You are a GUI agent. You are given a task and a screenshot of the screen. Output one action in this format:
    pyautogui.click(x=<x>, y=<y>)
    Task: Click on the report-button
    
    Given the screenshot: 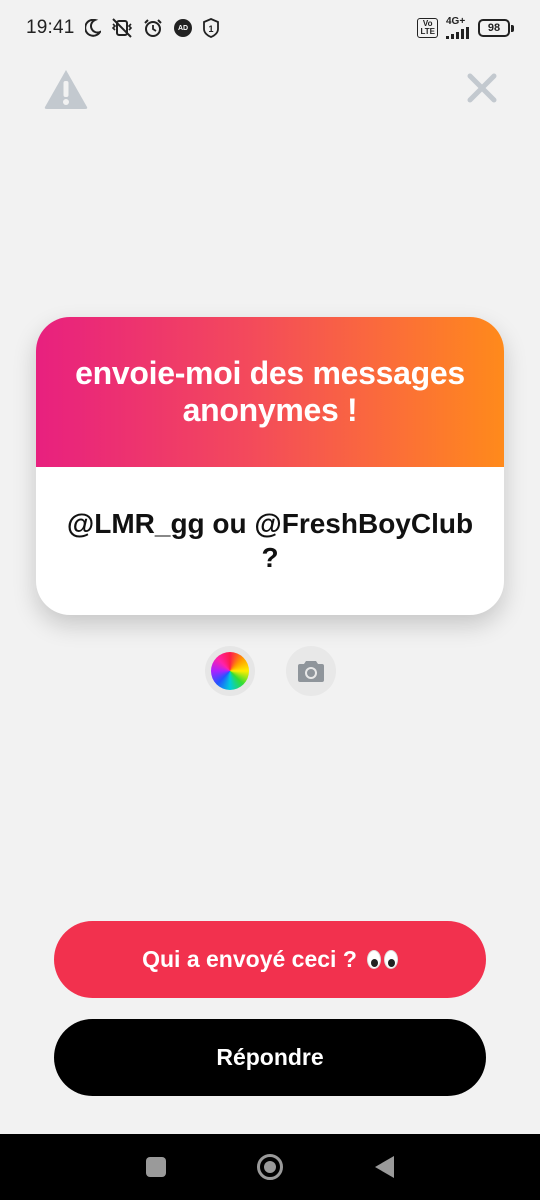 What is the action you would take?
    pyautogui.click(x=66, y=89)
    